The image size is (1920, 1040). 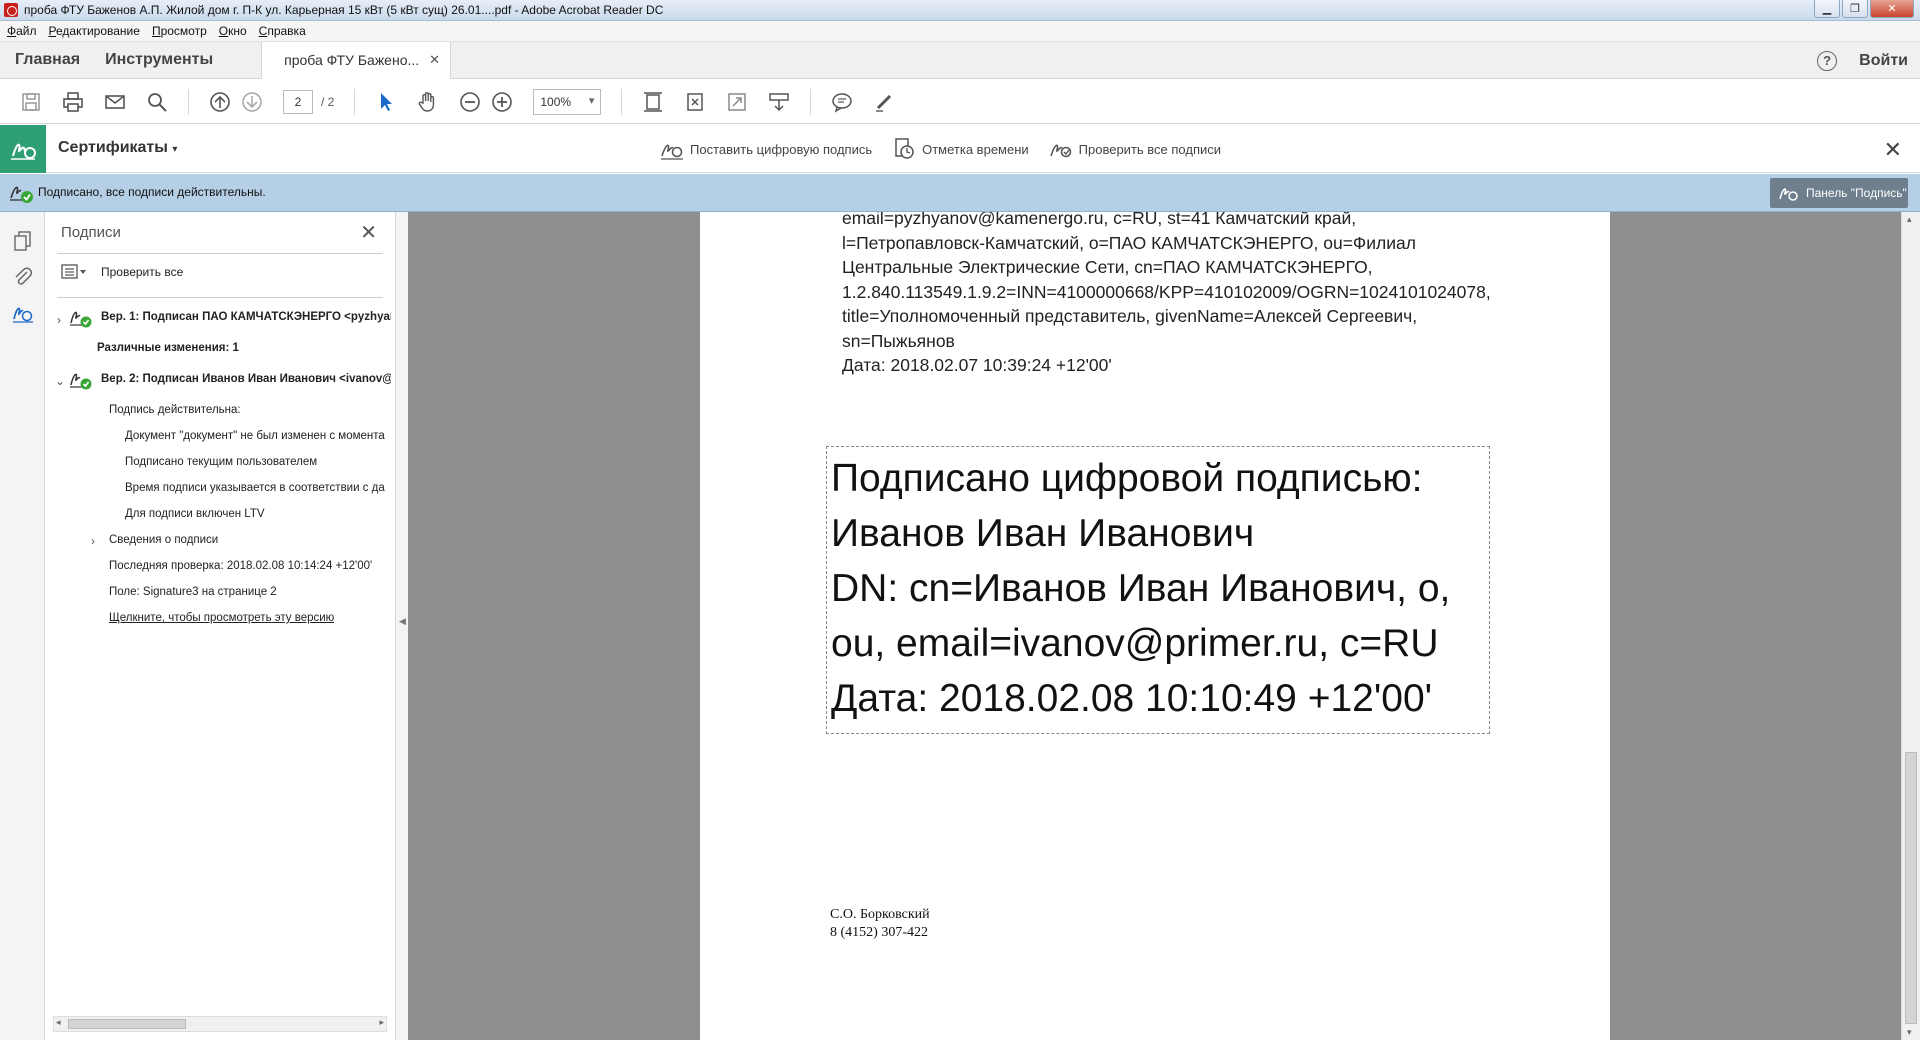 What do you see at coordinates (117, 148) in the screenshot?
I see `certificates-menu: Сертификаты ▾` at bounding box center [117, 148].